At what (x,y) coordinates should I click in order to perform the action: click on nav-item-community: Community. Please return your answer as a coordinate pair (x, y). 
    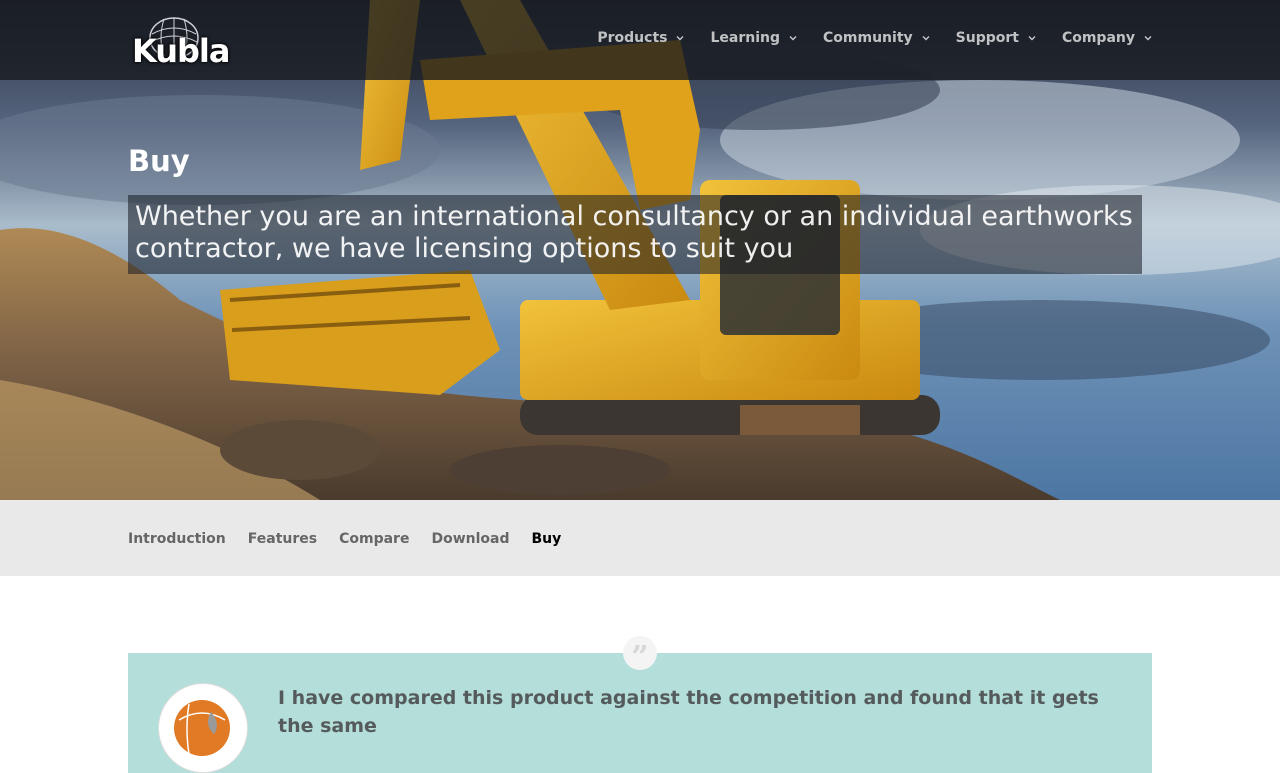
    Looking at the image, I should click on (876, 38).